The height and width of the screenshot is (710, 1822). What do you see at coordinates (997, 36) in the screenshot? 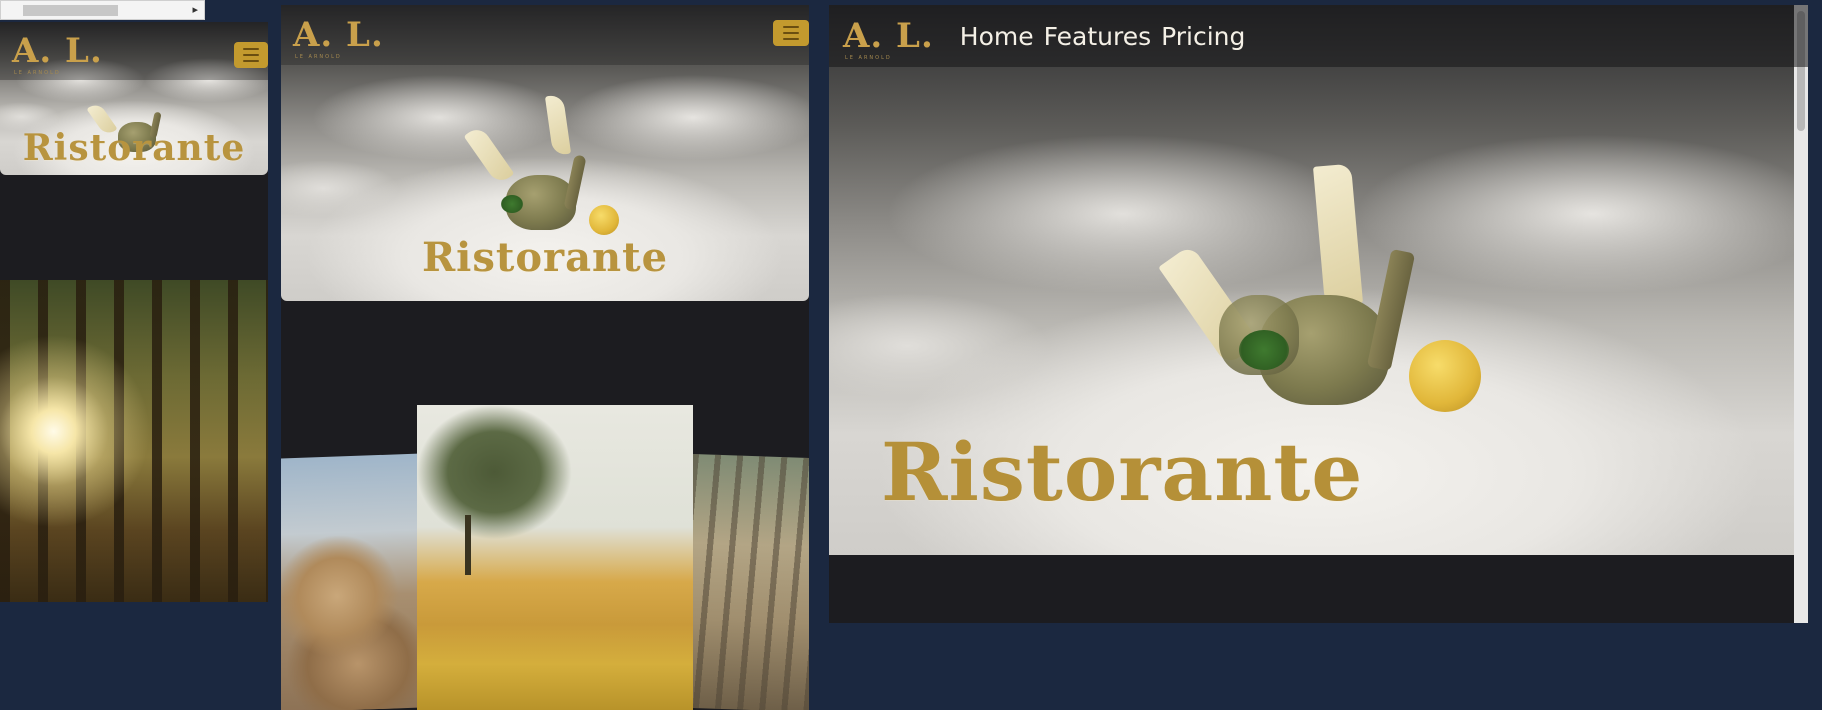
I see `nav-link-home: Home` at bounding box center [997, 36].